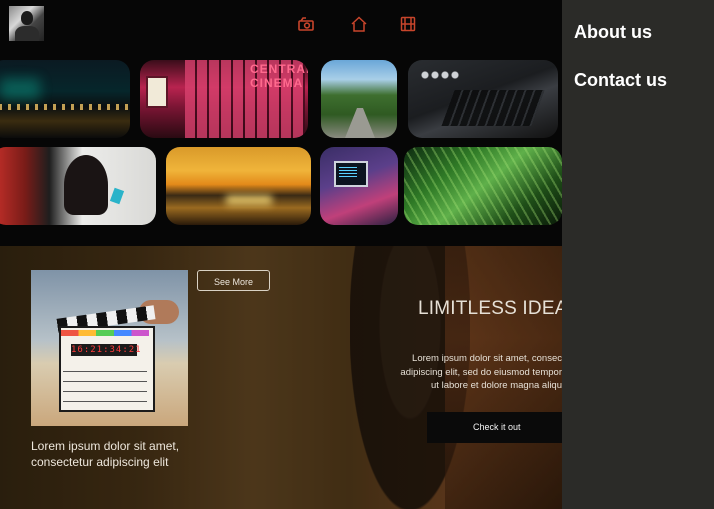  What do you see at coordinates (233, 280) in the screenshot?
I see `see-more-button: See More` at bounding box center [233, 280].